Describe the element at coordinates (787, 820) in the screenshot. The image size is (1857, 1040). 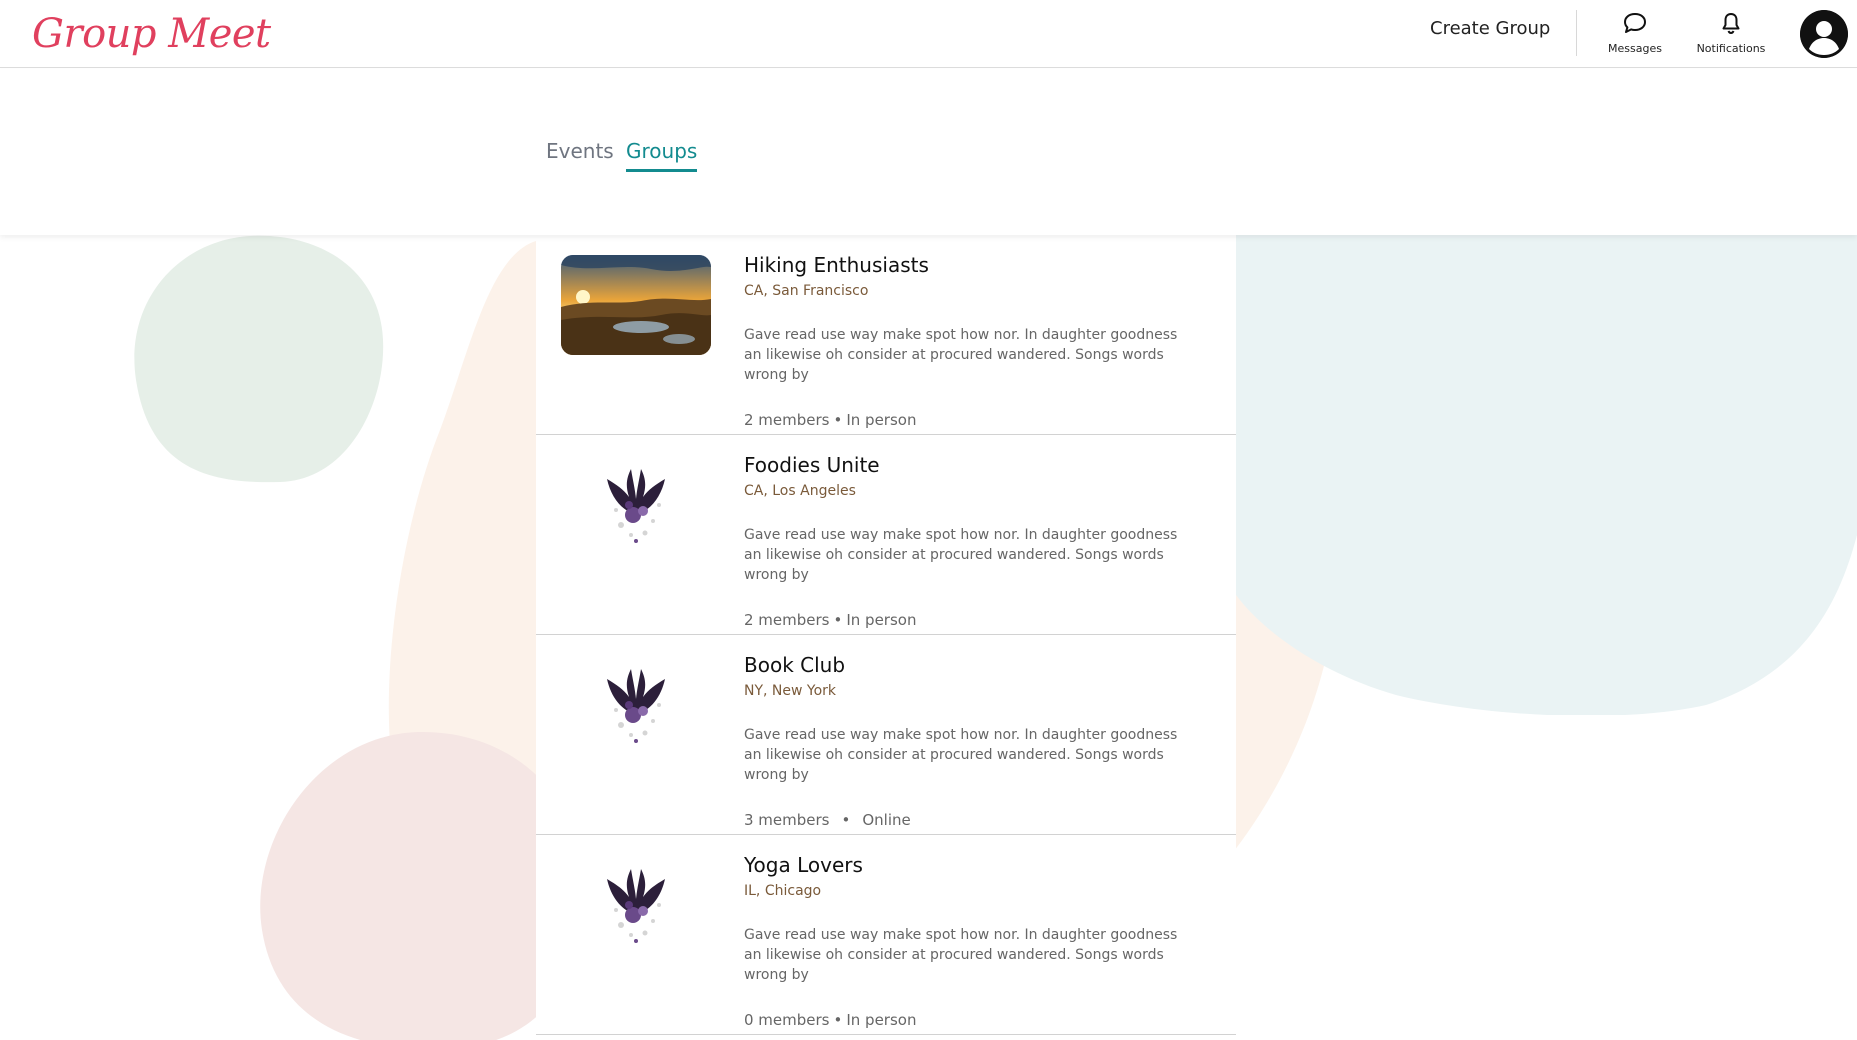
I see `member-count: 3 members` at that location.